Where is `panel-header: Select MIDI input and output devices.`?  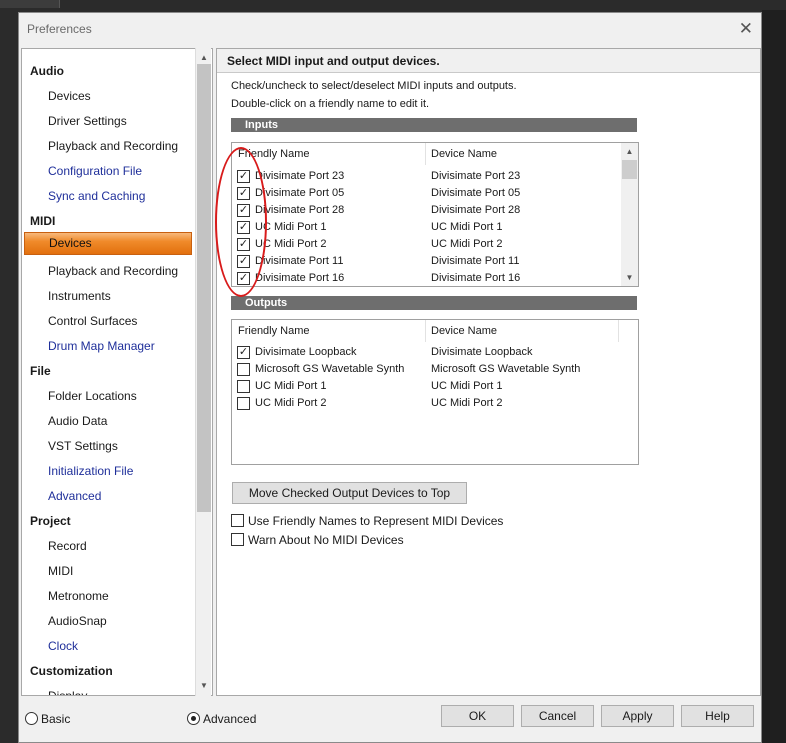 panel-header: Select MIDI input and output devices. is located at coordinates (488, 61).